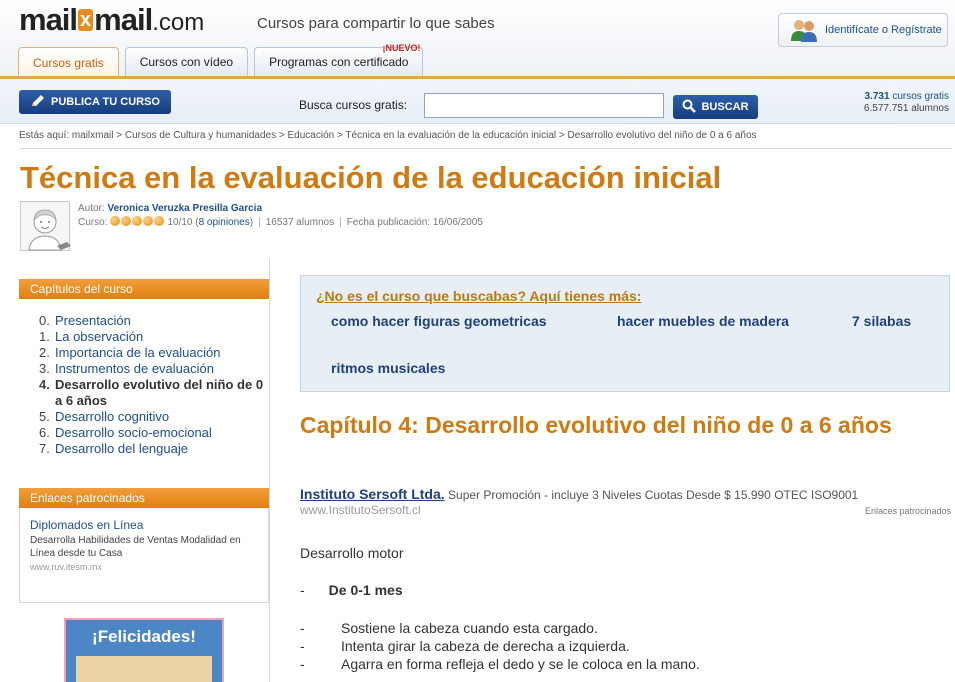  I want to click on chapter-item-3: 3. Instrumentos de evaluación, so click(154, 369).